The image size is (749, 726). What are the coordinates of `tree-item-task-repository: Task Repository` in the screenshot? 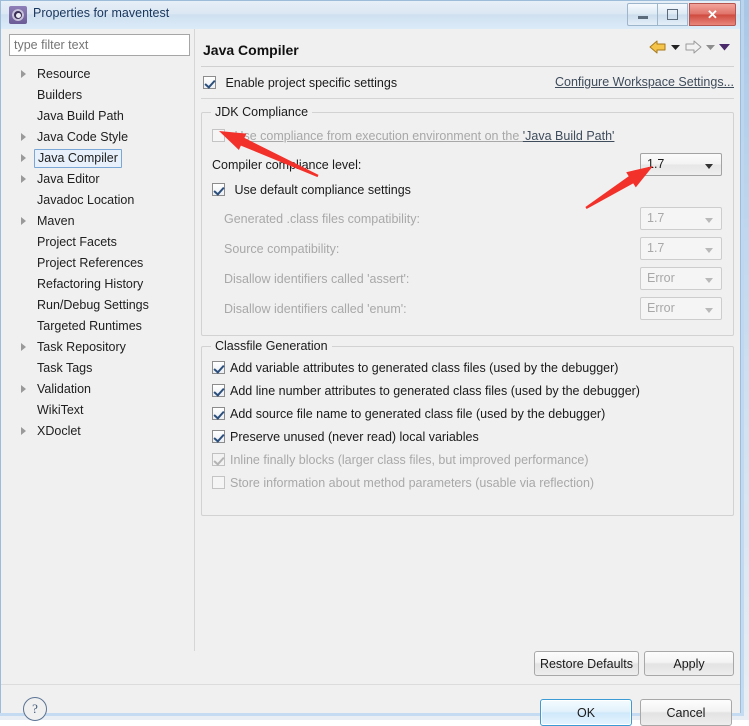 It's located at (99, 347).